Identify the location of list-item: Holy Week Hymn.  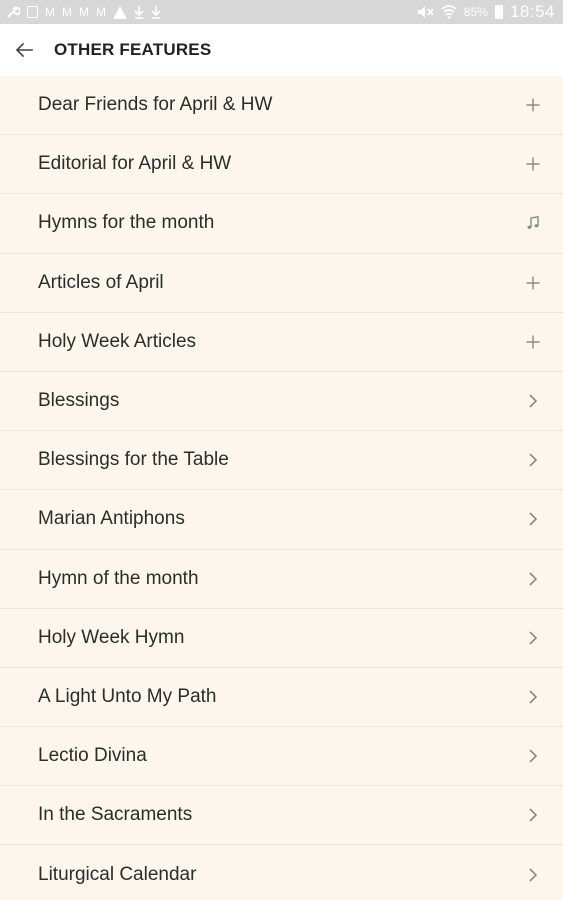
(281, 638).